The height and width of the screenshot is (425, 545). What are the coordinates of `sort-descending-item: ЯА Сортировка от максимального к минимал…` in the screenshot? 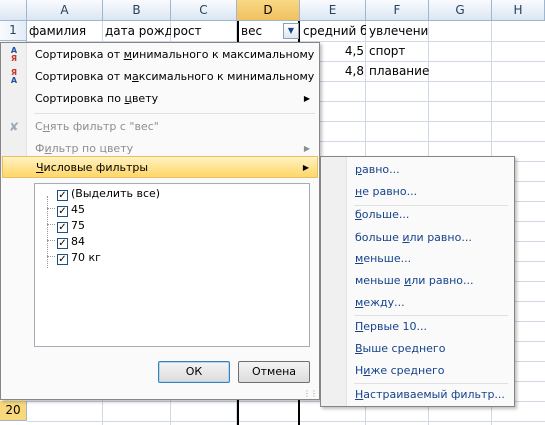 It's located at (160, 77).